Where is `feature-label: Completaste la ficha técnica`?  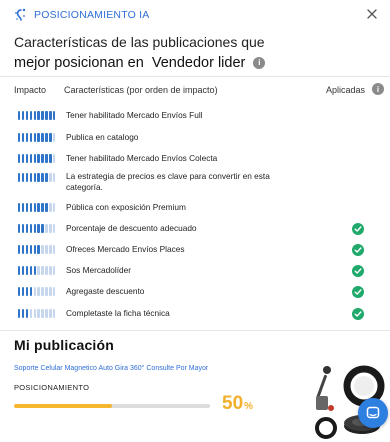
feature-label: Completaste la ficha técnica is located at coordinates (118, 313).